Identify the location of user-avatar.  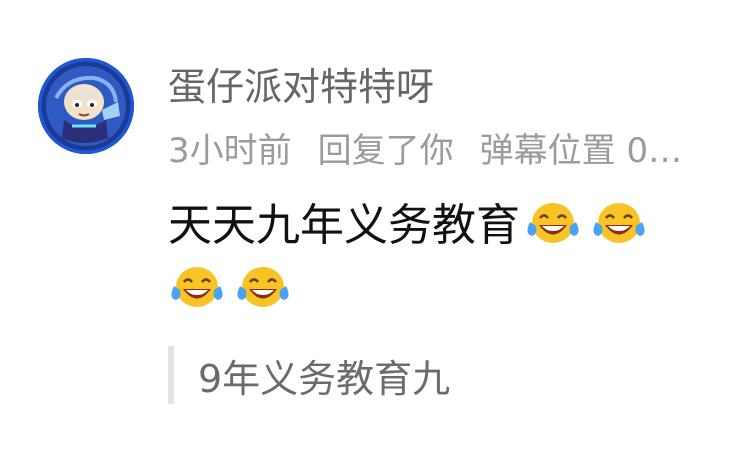
(86, 106).